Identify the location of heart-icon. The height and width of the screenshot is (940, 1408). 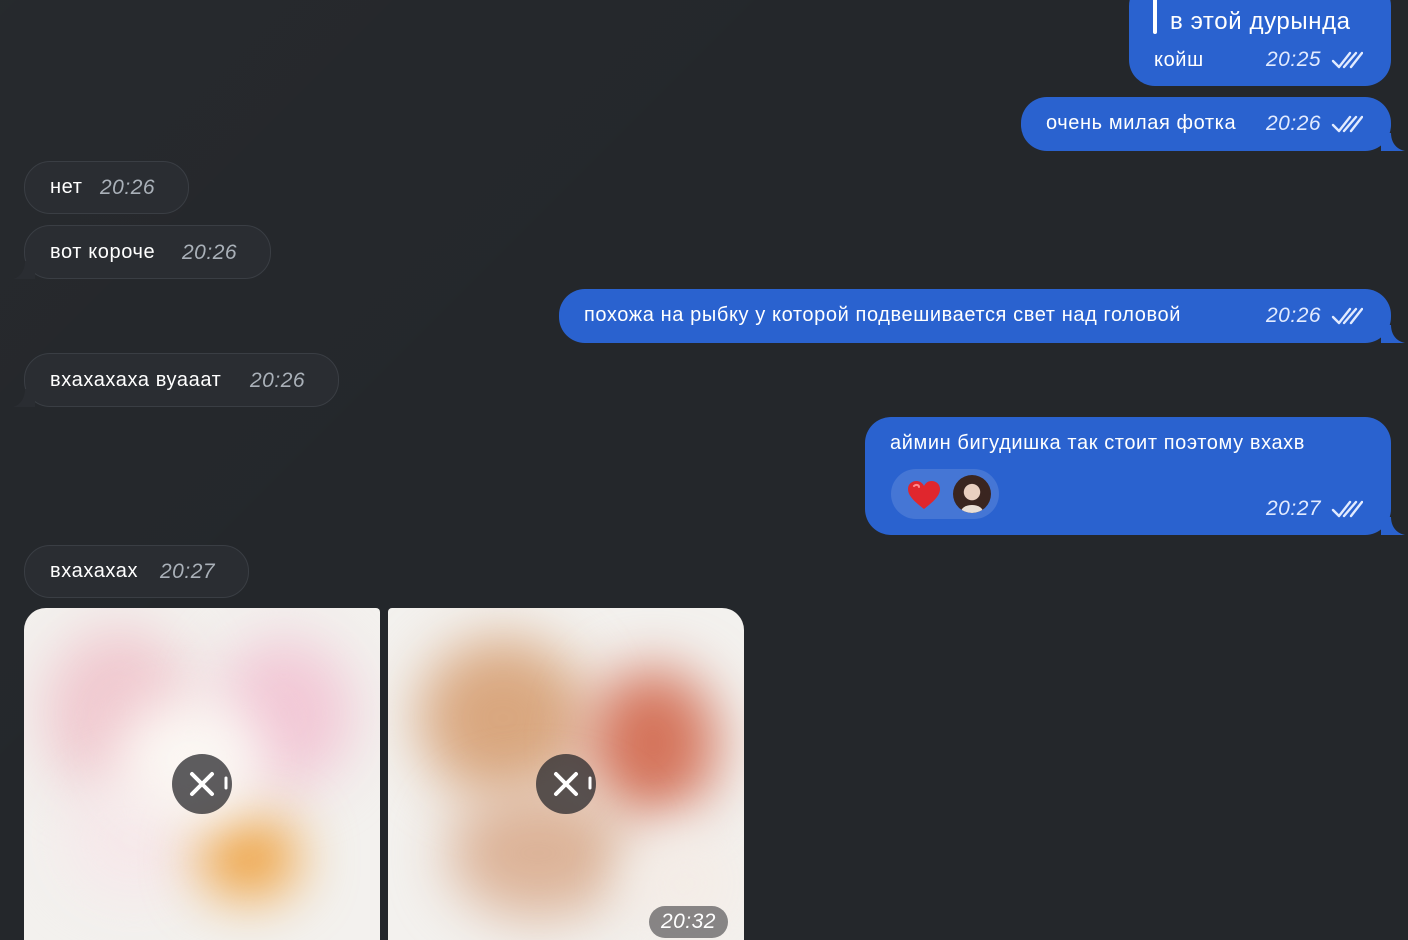
(924, 495).